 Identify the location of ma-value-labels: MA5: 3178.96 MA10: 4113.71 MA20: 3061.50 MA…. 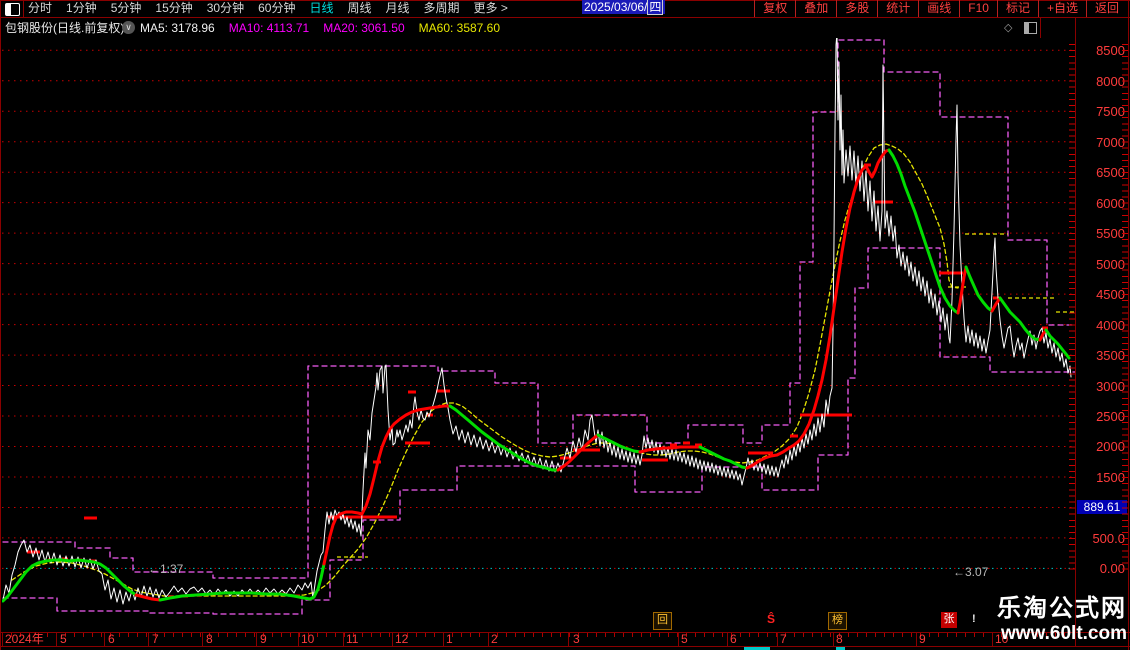
(320, 28).